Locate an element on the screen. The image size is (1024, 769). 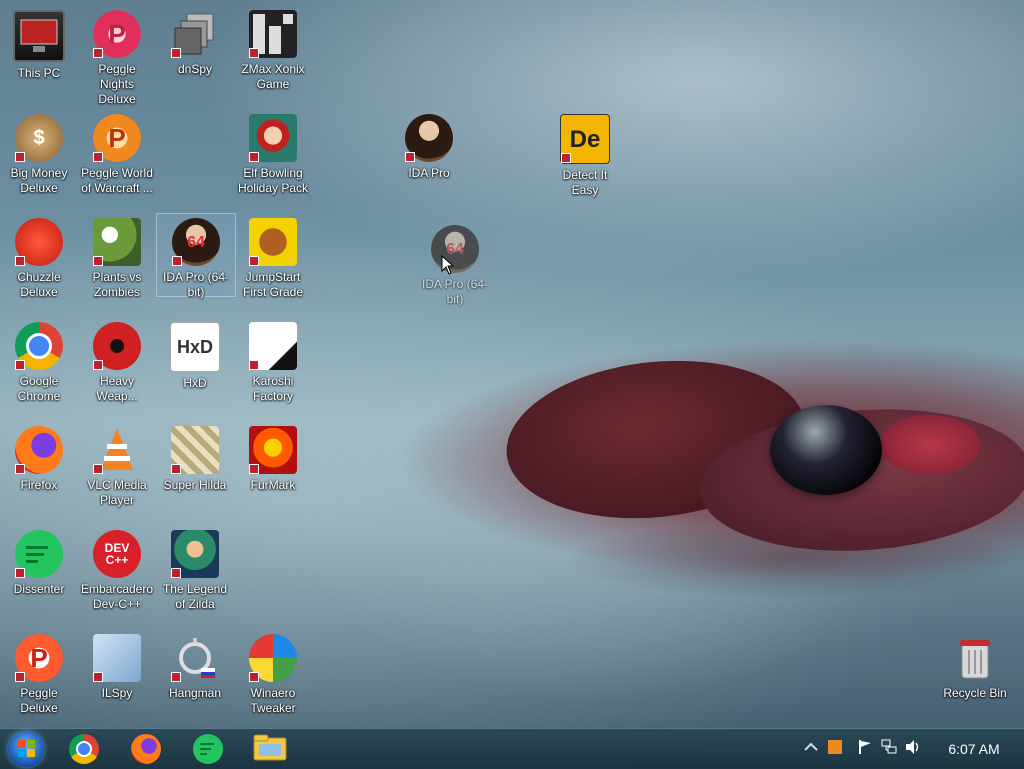
icon-label: VLC Media Player is located at coordinates (117, 492).